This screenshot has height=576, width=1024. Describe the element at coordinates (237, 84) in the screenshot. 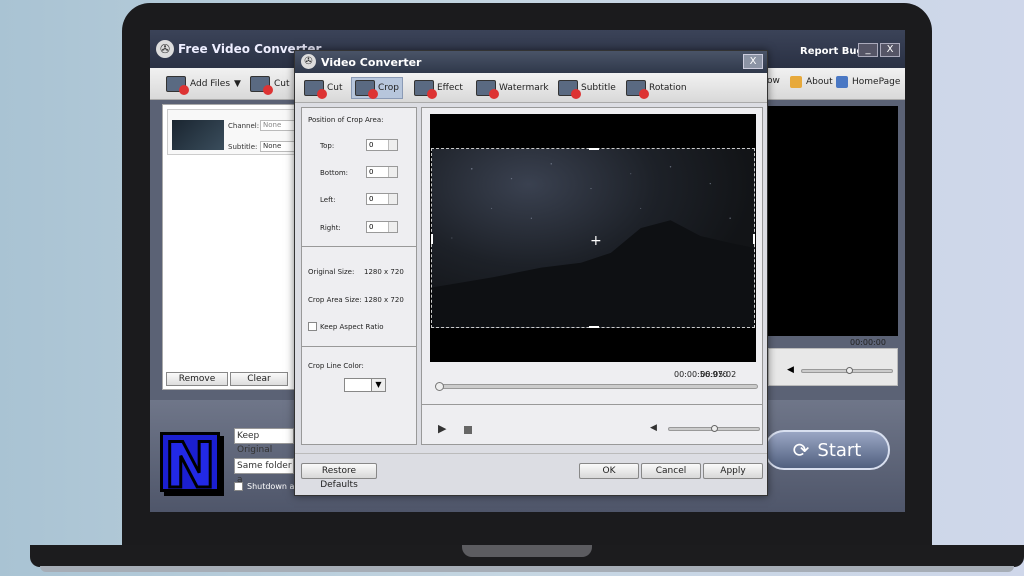

I see `caret-down-icon: ▼` at that location.